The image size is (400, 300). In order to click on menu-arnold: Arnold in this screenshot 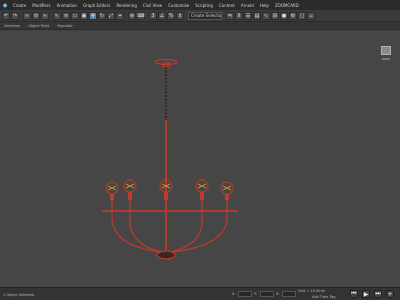, I will do `click(247, 5)`.